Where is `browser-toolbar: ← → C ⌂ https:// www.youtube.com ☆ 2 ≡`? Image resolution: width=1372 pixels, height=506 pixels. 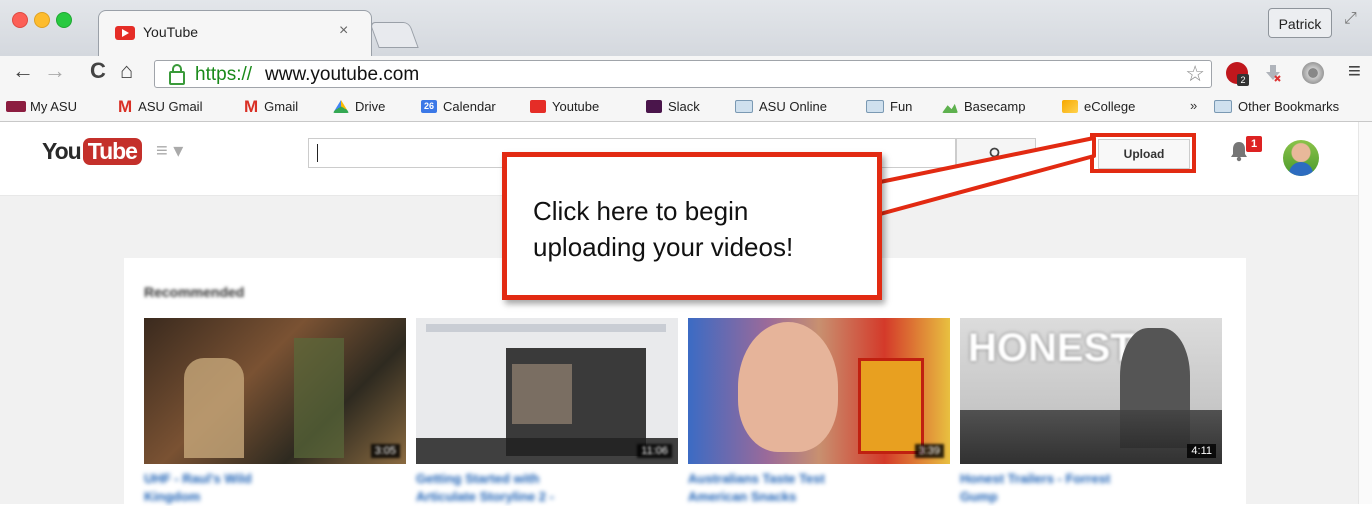
browser-toolbar: ← → C ⌂ https:// www.youtube.com ☆ 2 ≡ is located at coordinates (686, 74).